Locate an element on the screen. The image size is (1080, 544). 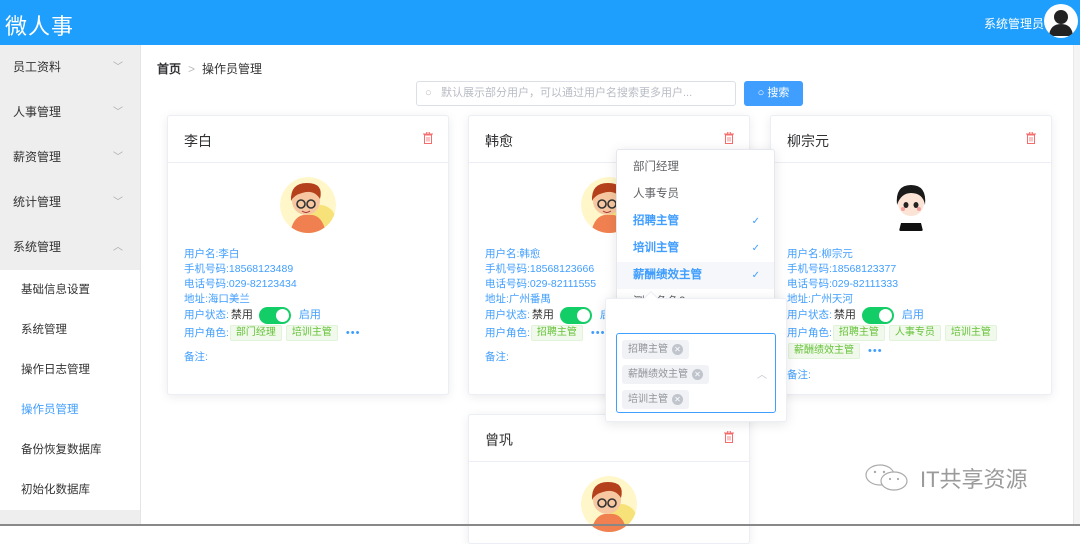
tag-label: 薪酬绩效主管 is located at coordinates (658, 374).